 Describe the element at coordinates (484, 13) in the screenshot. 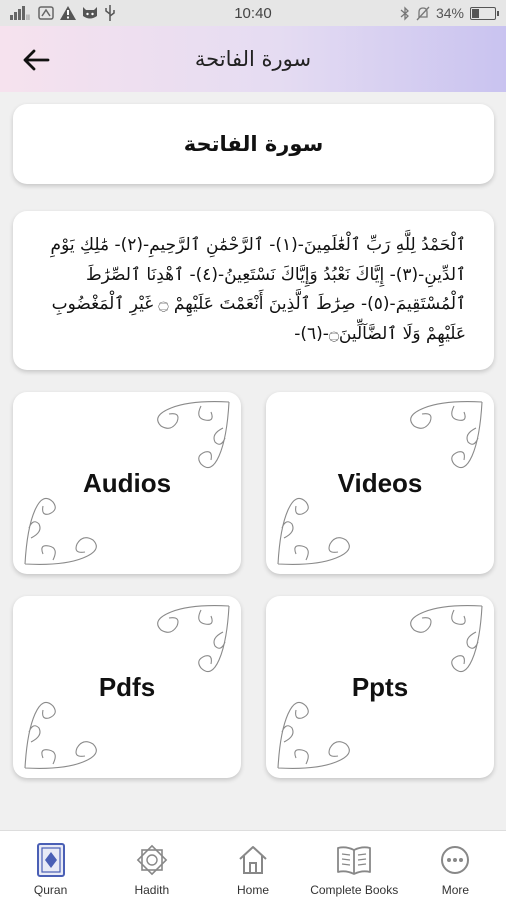

I see `battery-icon` at that location.